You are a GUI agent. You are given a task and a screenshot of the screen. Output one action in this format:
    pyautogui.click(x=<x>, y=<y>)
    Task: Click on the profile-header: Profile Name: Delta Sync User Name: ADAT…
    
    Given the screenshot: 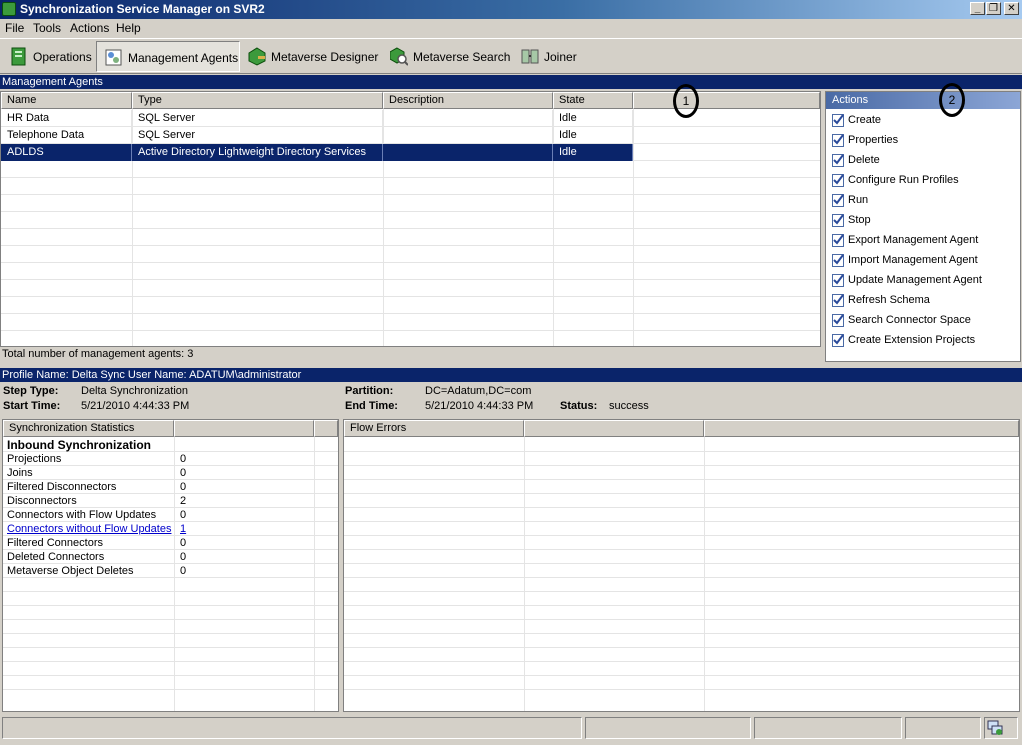 What is the action you would take?
    pyautogui.click(x=511, y=375)
    